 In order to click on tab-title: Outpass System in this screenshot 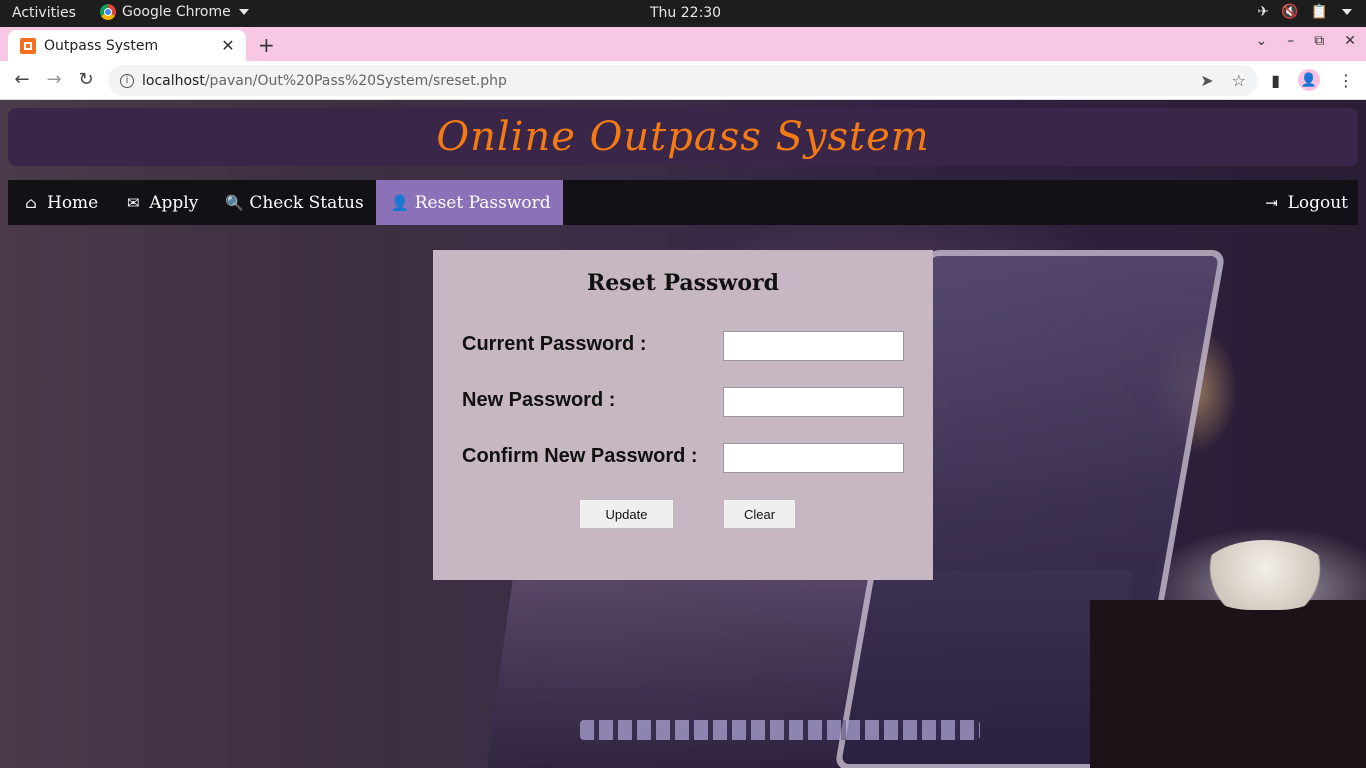, I will do `click(101, 45)`.